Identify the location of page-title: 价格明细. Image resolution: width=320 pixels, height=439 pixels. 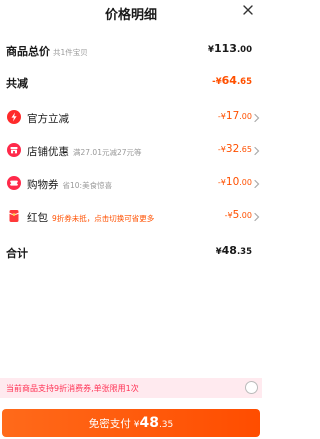
(130, 15).